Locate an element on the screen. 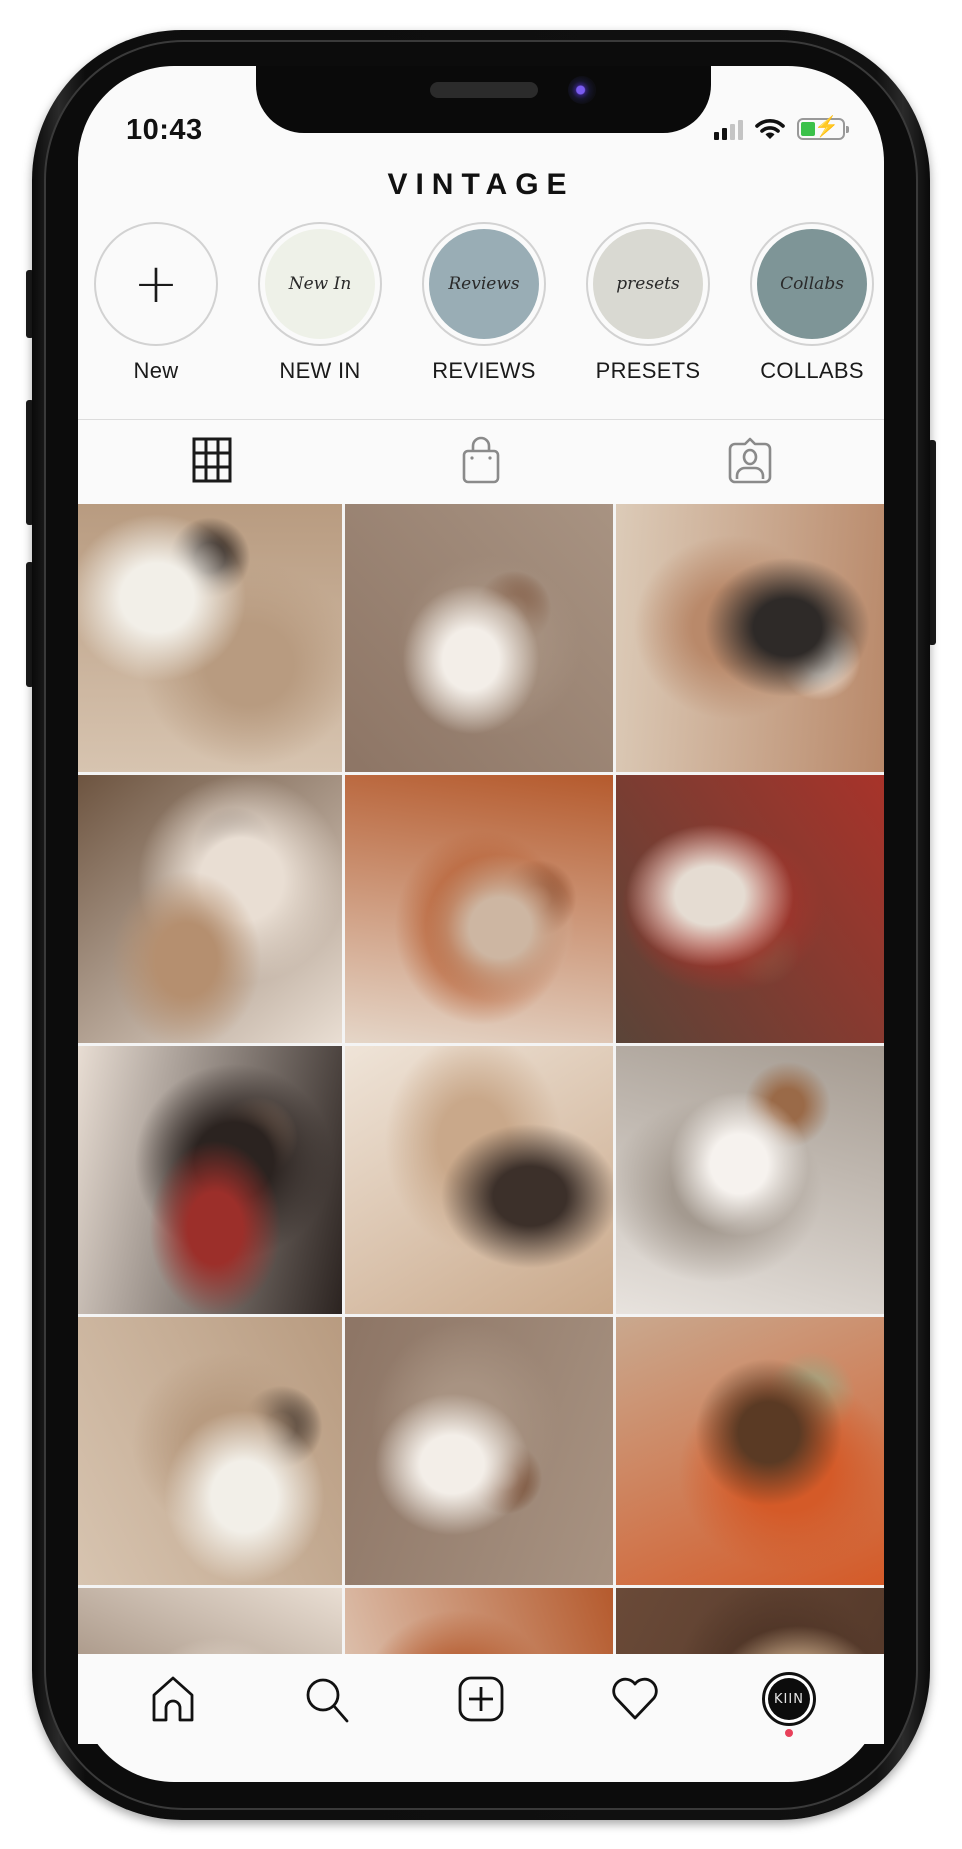  nav-search is located at coordinates (327, 1699).